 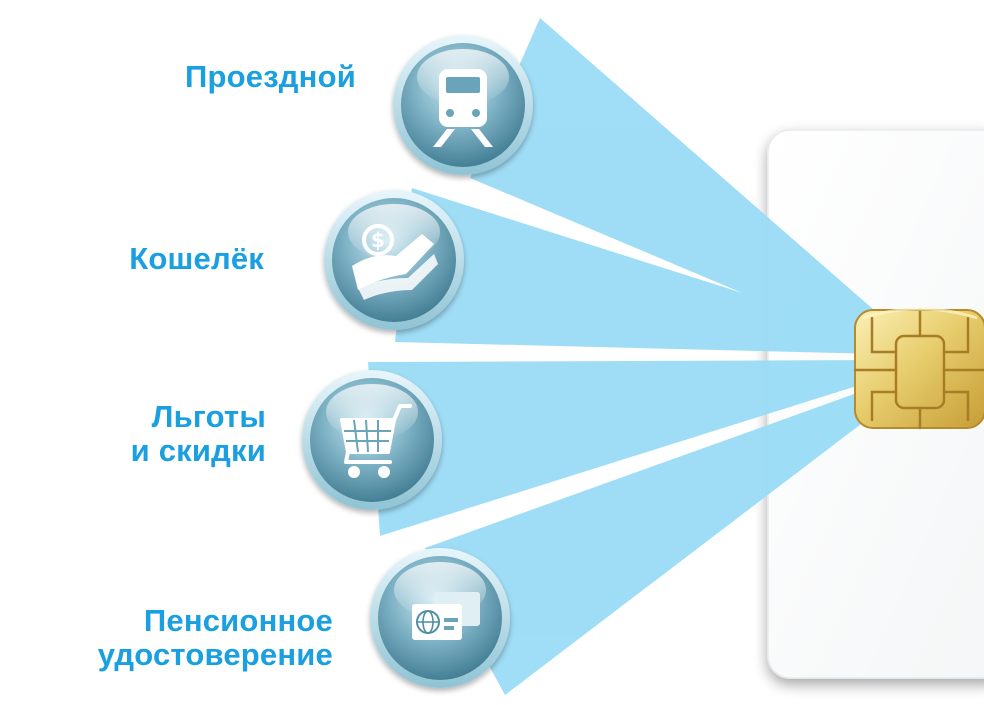 I want to click on label-pension-certificate: Пенсионное удостоверение, so click(x=215, y=638).